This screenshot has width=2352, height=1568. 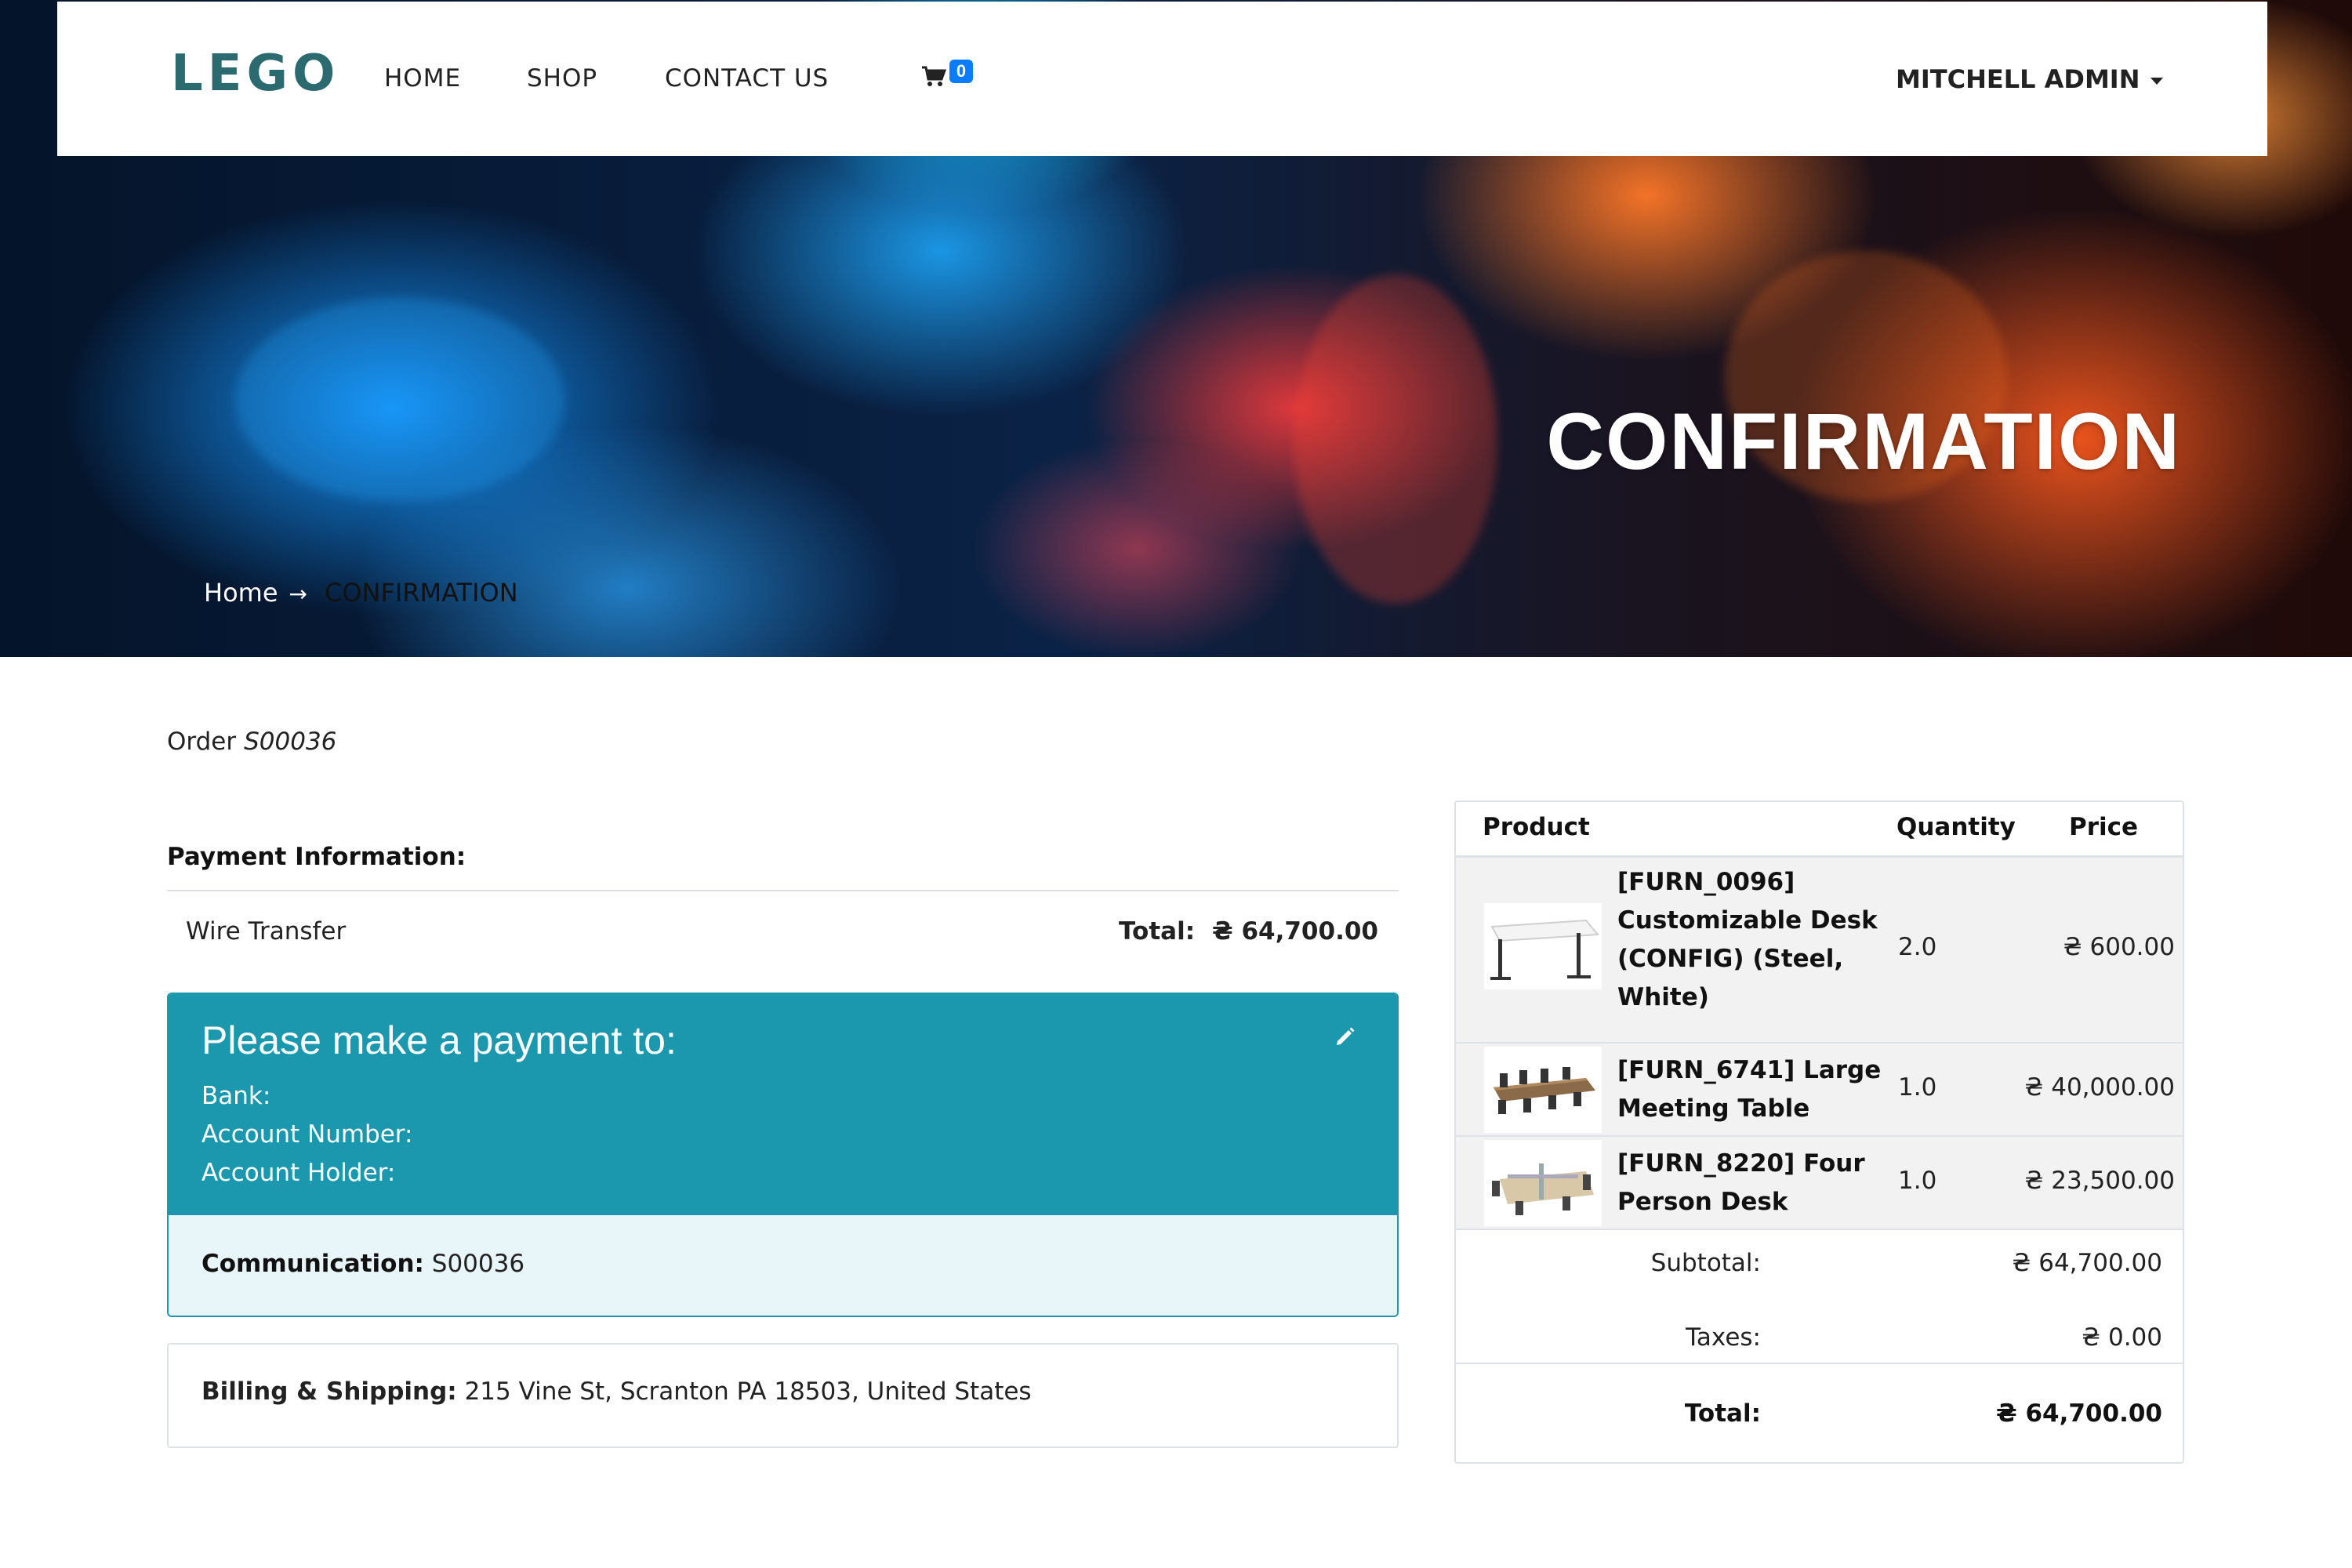 What do you see at coordinates (2079, 1413) in the screenshot?
I see `total-value: ₴ 64,700.00` at bounding box center [2079, 1413].